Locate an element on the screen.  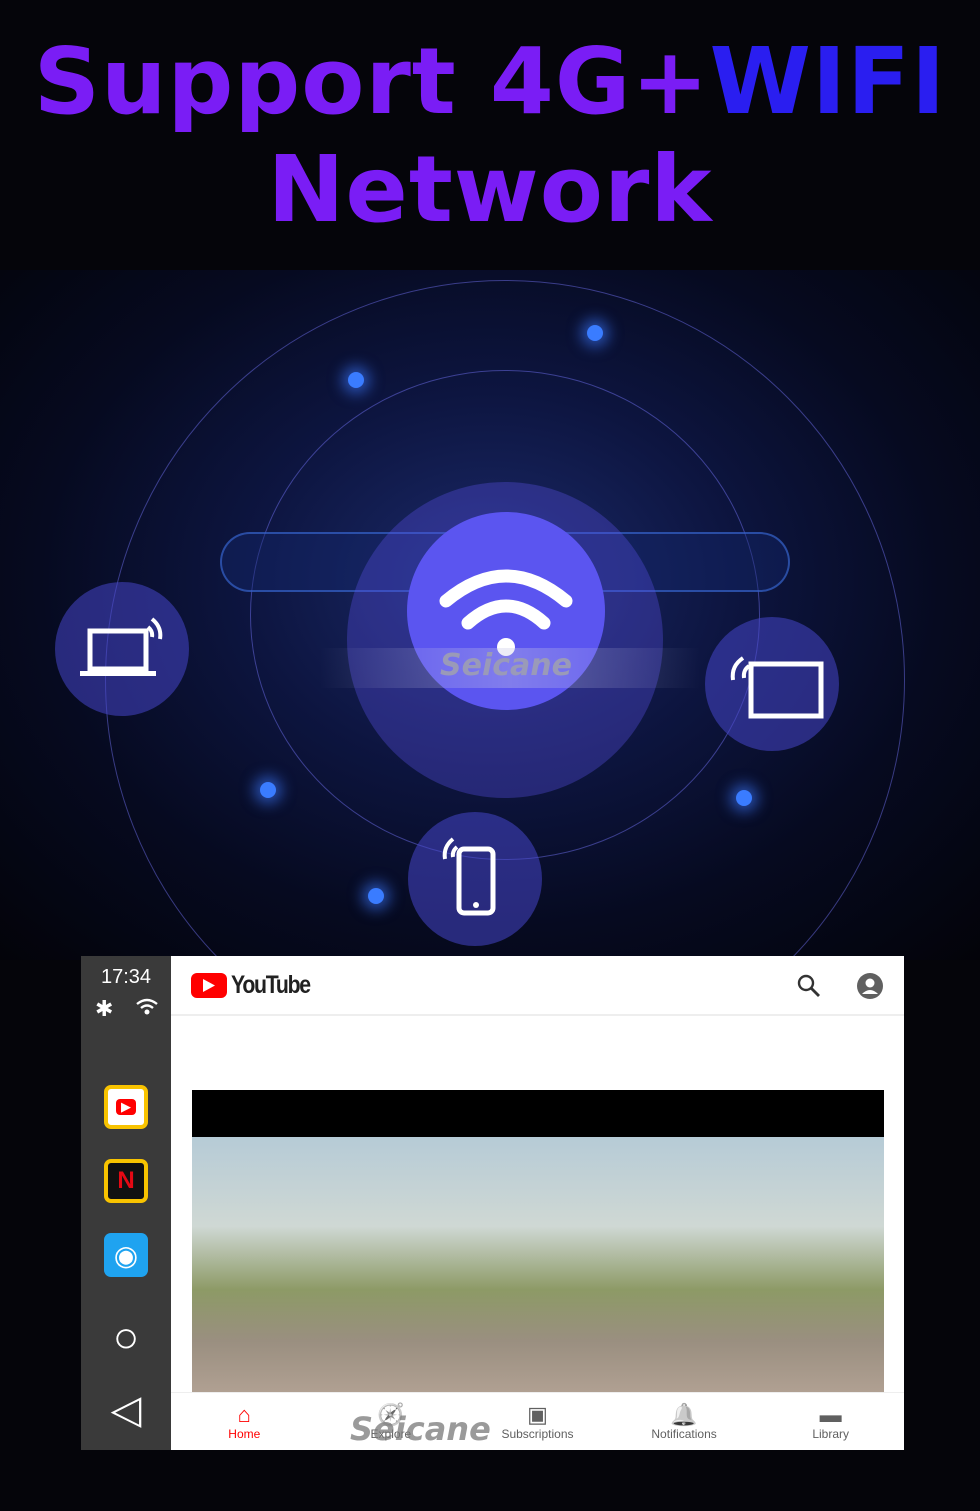
nav-notifications: 🔔 Notifications is located at coordinates (684, 1421).